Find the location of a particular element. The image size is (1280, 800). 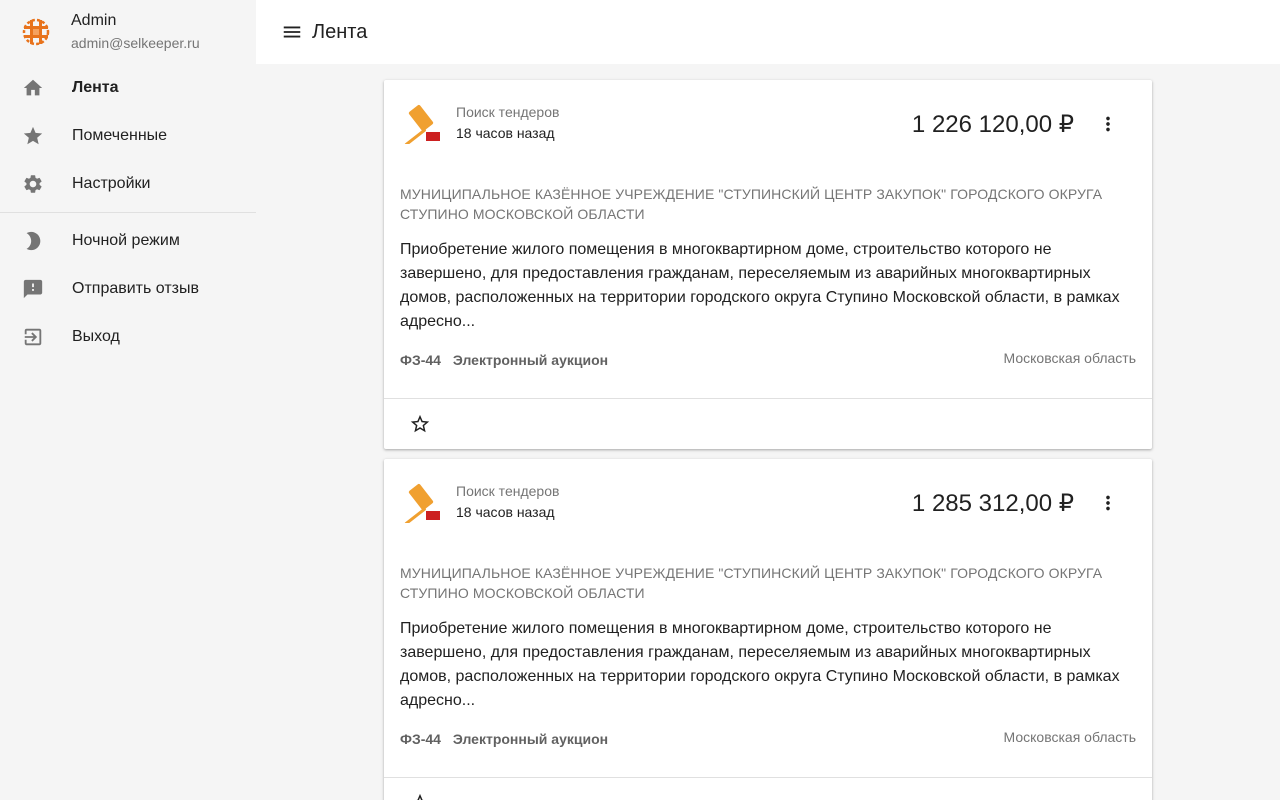

sidebar-item-settings: Настройки is located at coordinates (128, 184).